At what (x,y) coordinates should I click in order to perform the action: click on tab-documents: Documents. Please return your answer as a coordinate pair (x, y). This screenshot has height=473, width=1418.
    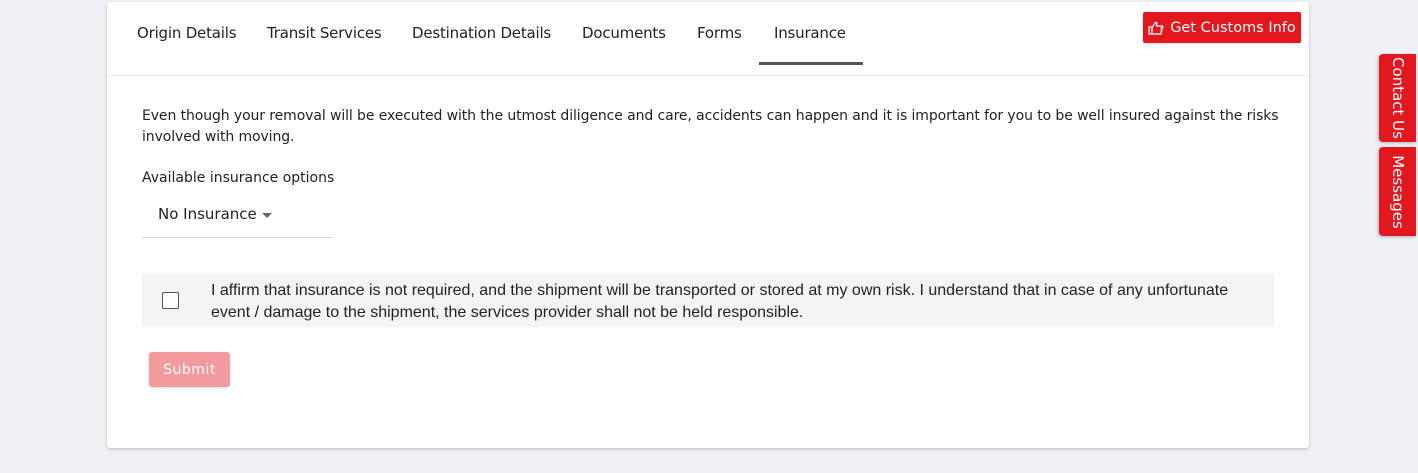
    Looking at the image, I should click on (624, 33).